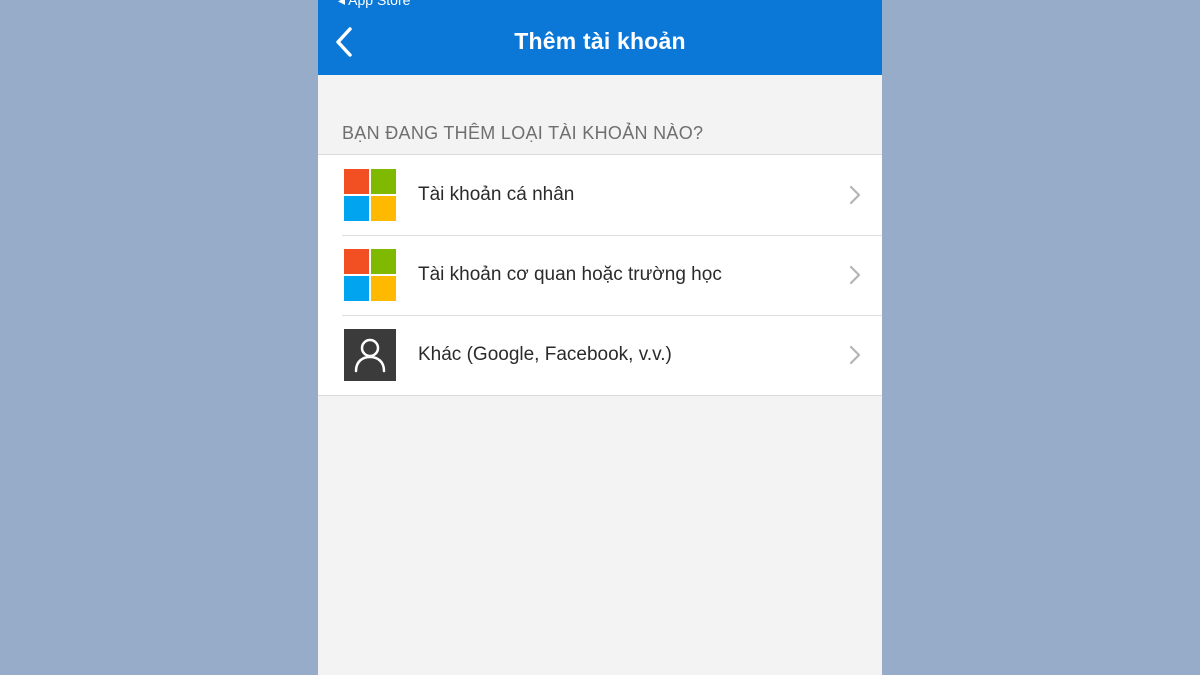 The width and height of the screenshot is (1200, 675). I want to click on status-bar-back-to-app: ◂ App Store, so click(374, 4).